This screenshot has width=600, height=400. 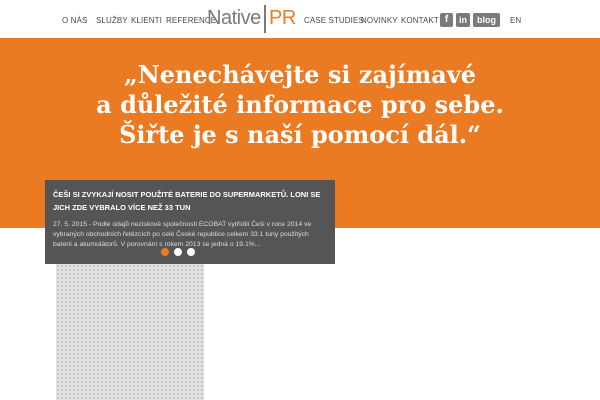 I want to click on logo-text-native: Native, so click(x=234, y=18).